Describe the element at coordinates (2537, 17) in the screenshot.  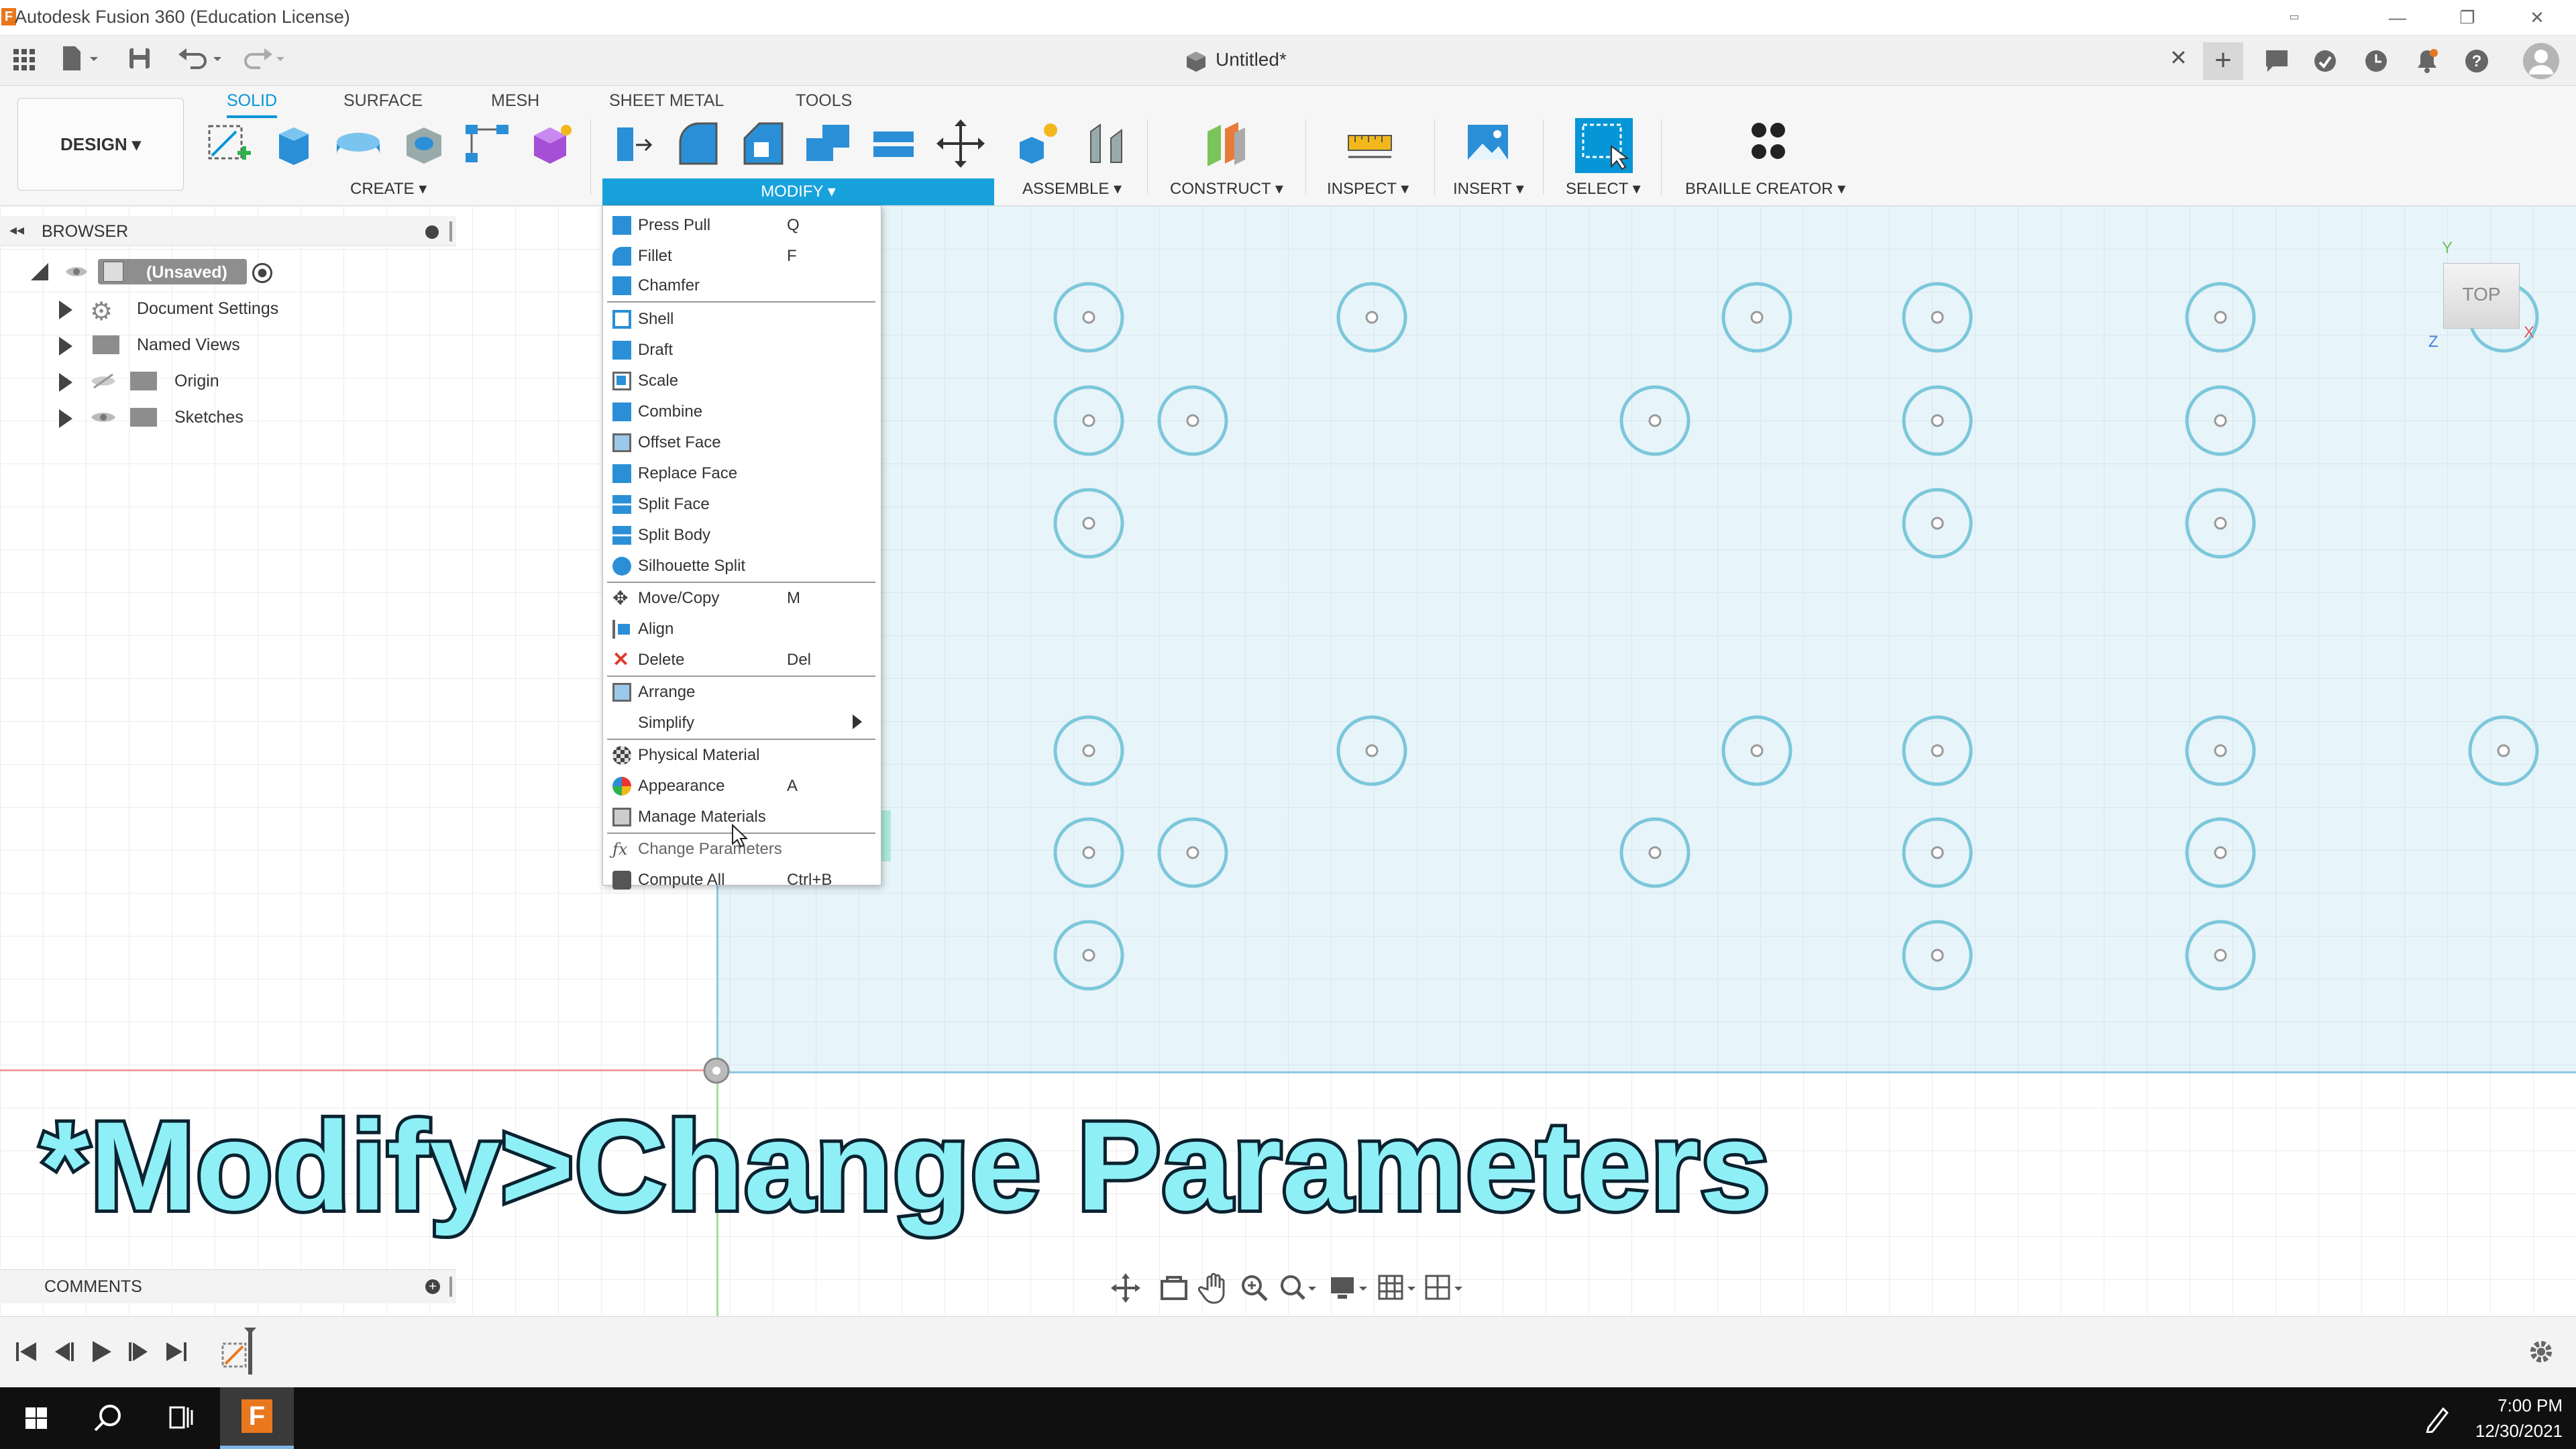
I see `close-button: ✕` at that location.